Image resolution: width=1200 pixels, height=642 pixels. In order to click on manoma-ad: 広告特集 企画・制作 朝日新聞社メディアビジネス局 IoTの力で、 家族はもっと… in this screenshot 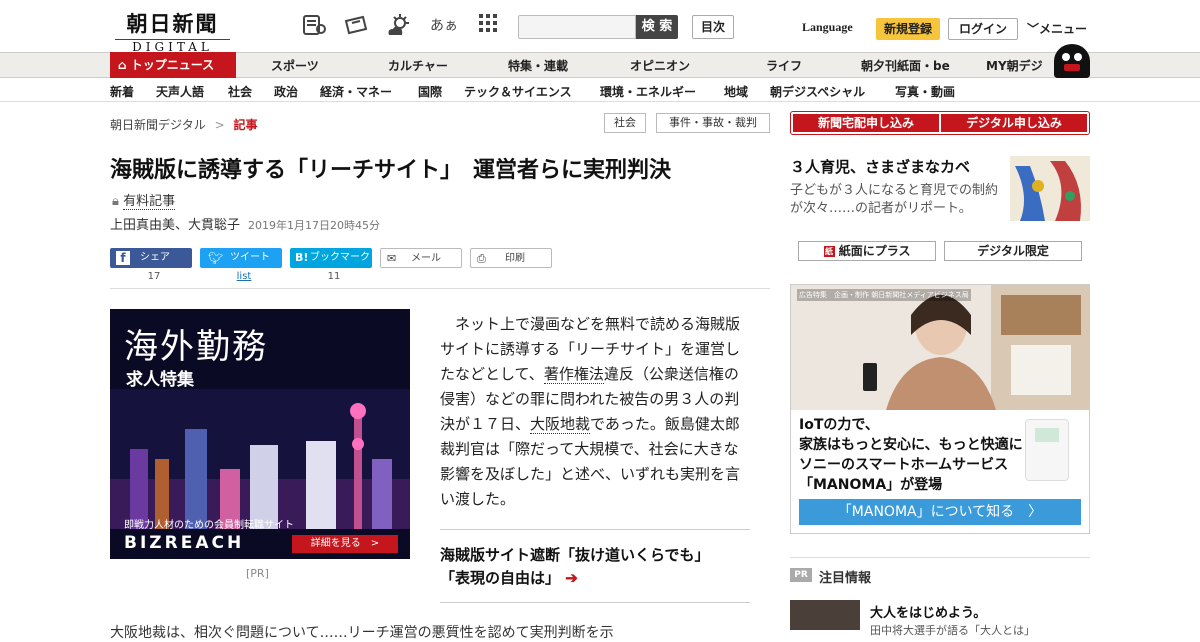, I will do `click(940, 409)`.